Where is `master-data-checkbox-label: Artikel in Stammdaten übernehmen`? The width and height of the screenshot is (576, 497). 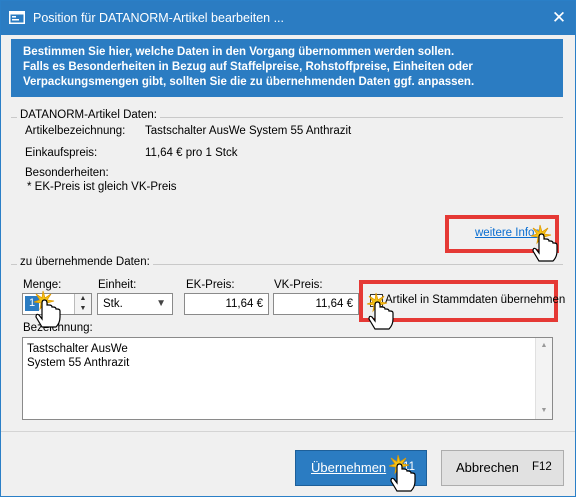
master-data-checkbox-label: Artikel in Stammdaten übernehmen is located at coordinates (475, 300).